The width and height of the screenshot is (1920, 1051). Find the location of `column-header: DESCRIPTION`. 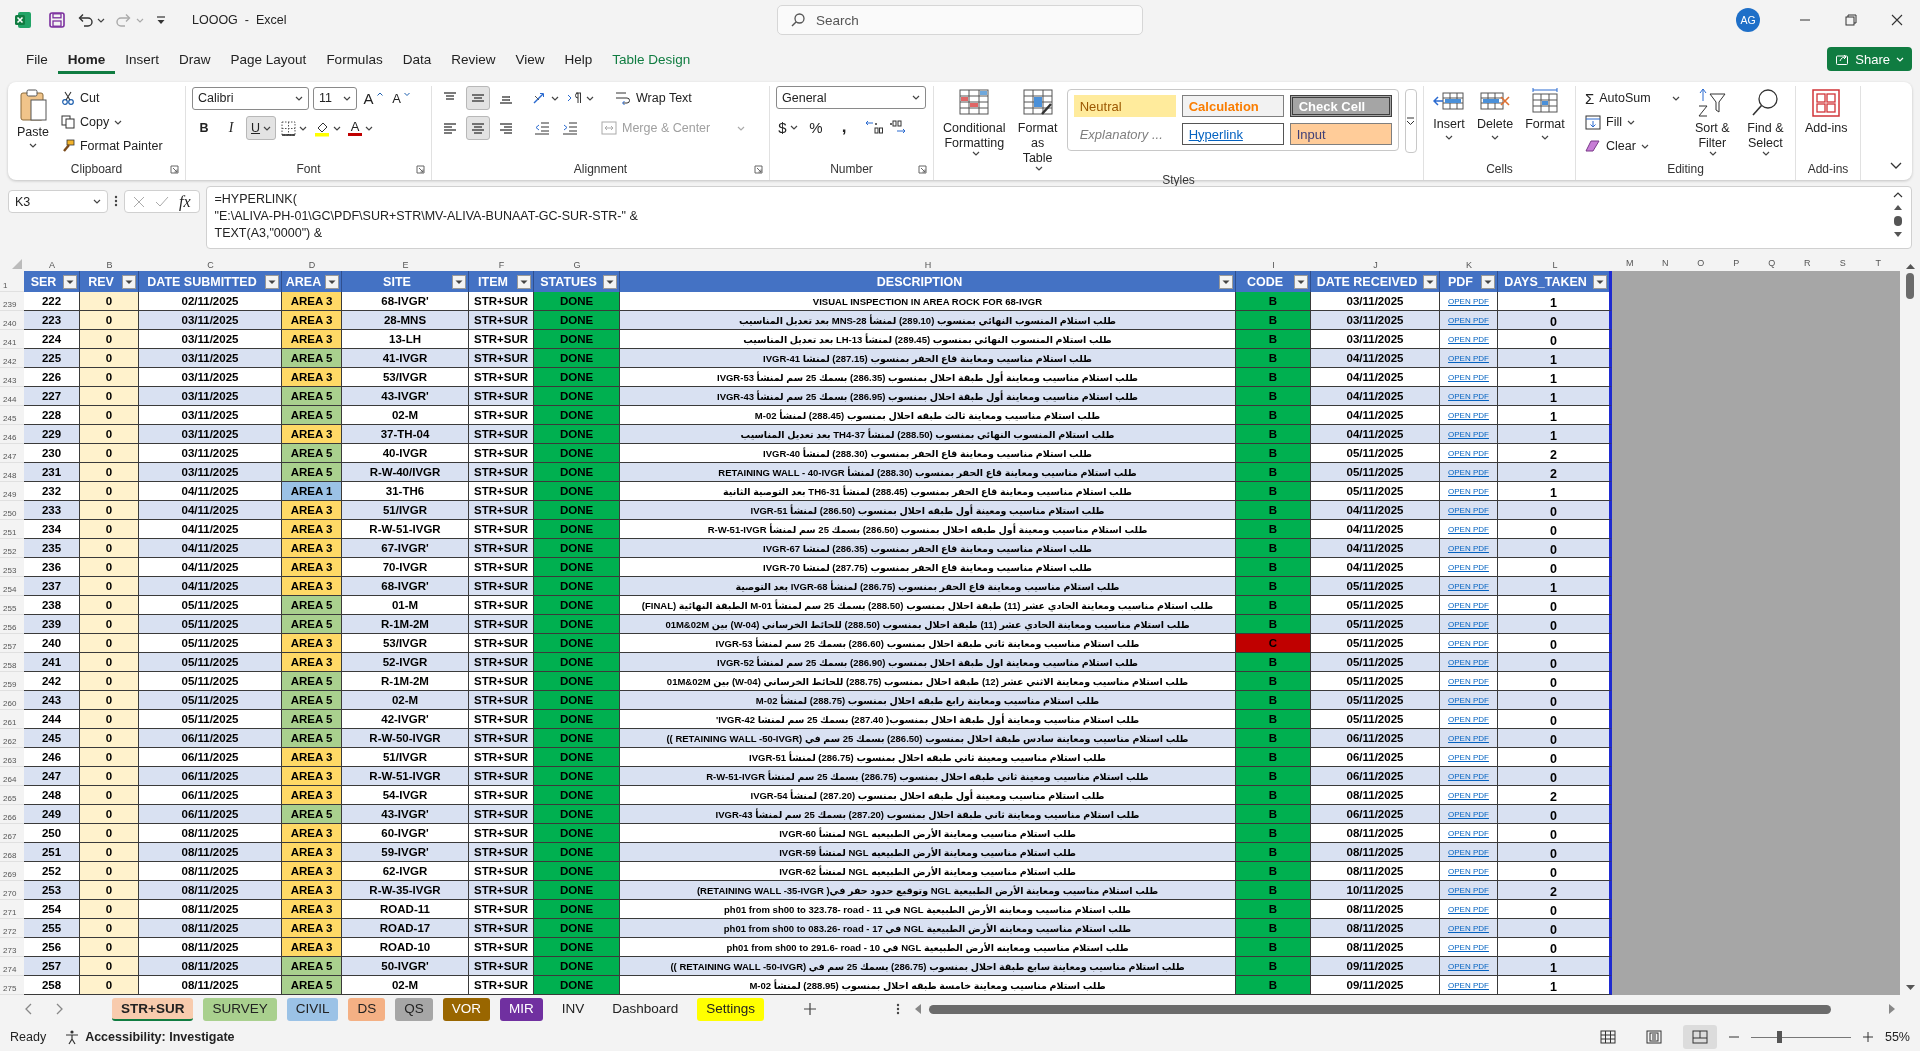

column-header: DESCRIPTION is located at coordinates (928, 281).